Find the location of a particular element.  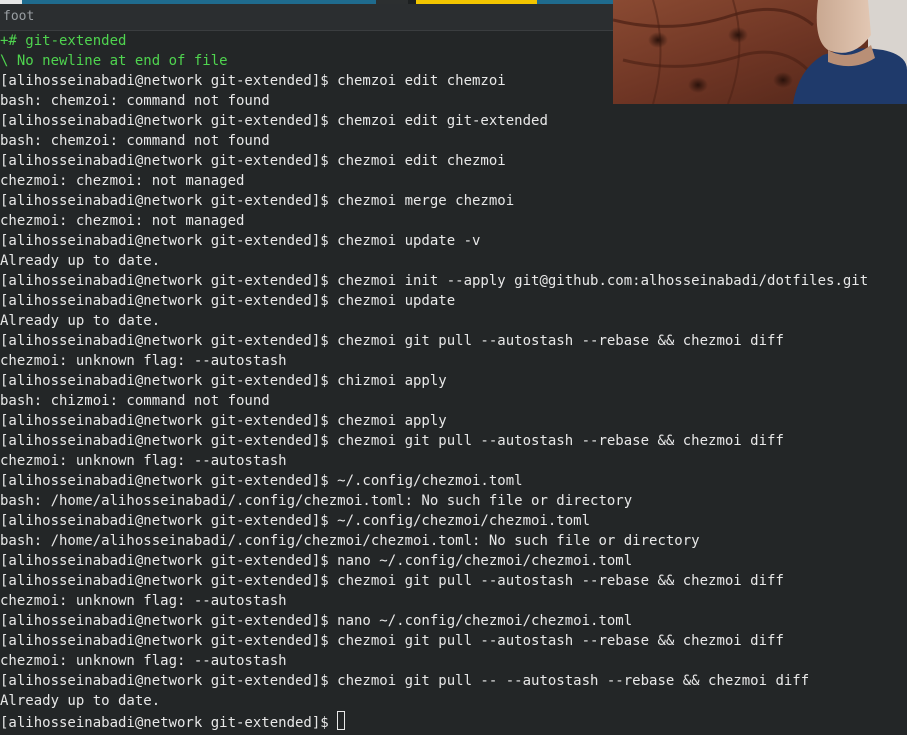

output-line: bash: chemzoi: command not found is located at coordinates (135, 141).